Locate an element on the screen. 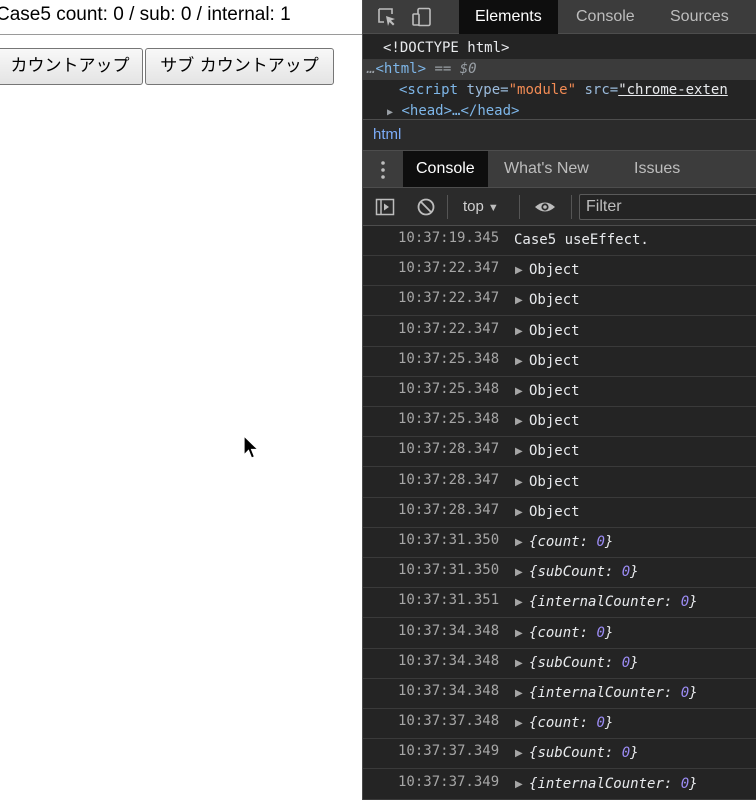  page-heading: Case5 count: 0 / sub: 0 / internal: 1 is located at coordinates (145, 14).